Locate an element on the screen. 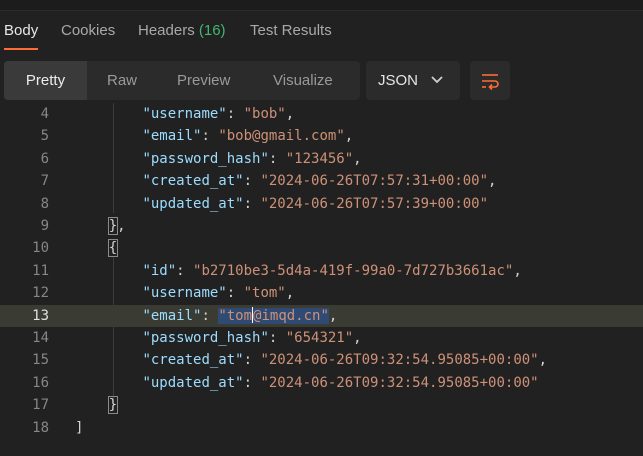 Image resolution: width=643 pixels, height=456 pixels. line-number: 14 is located at coordinates (40, 338).